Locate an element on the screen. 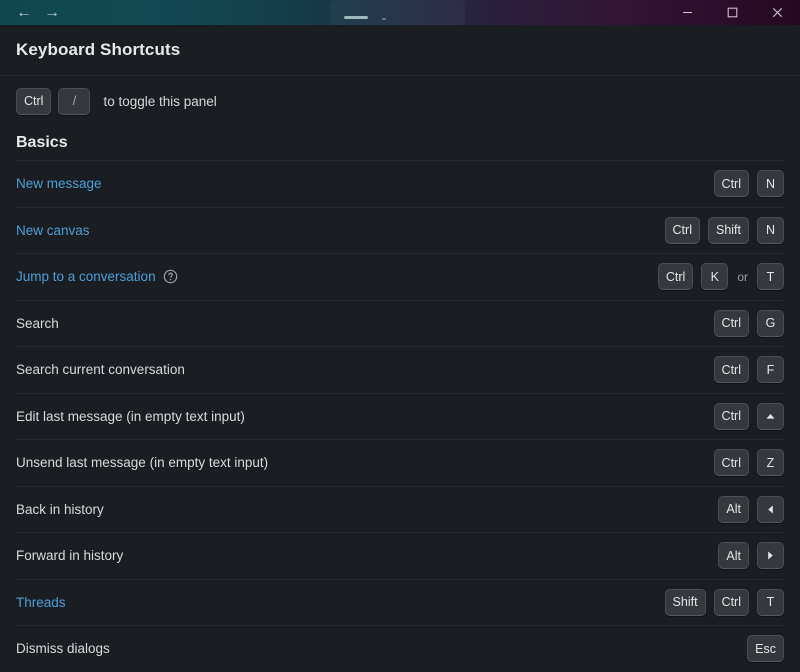 The width and height of the screenshot is (800, 672). maximize-button is located at coordinates (732, 12).